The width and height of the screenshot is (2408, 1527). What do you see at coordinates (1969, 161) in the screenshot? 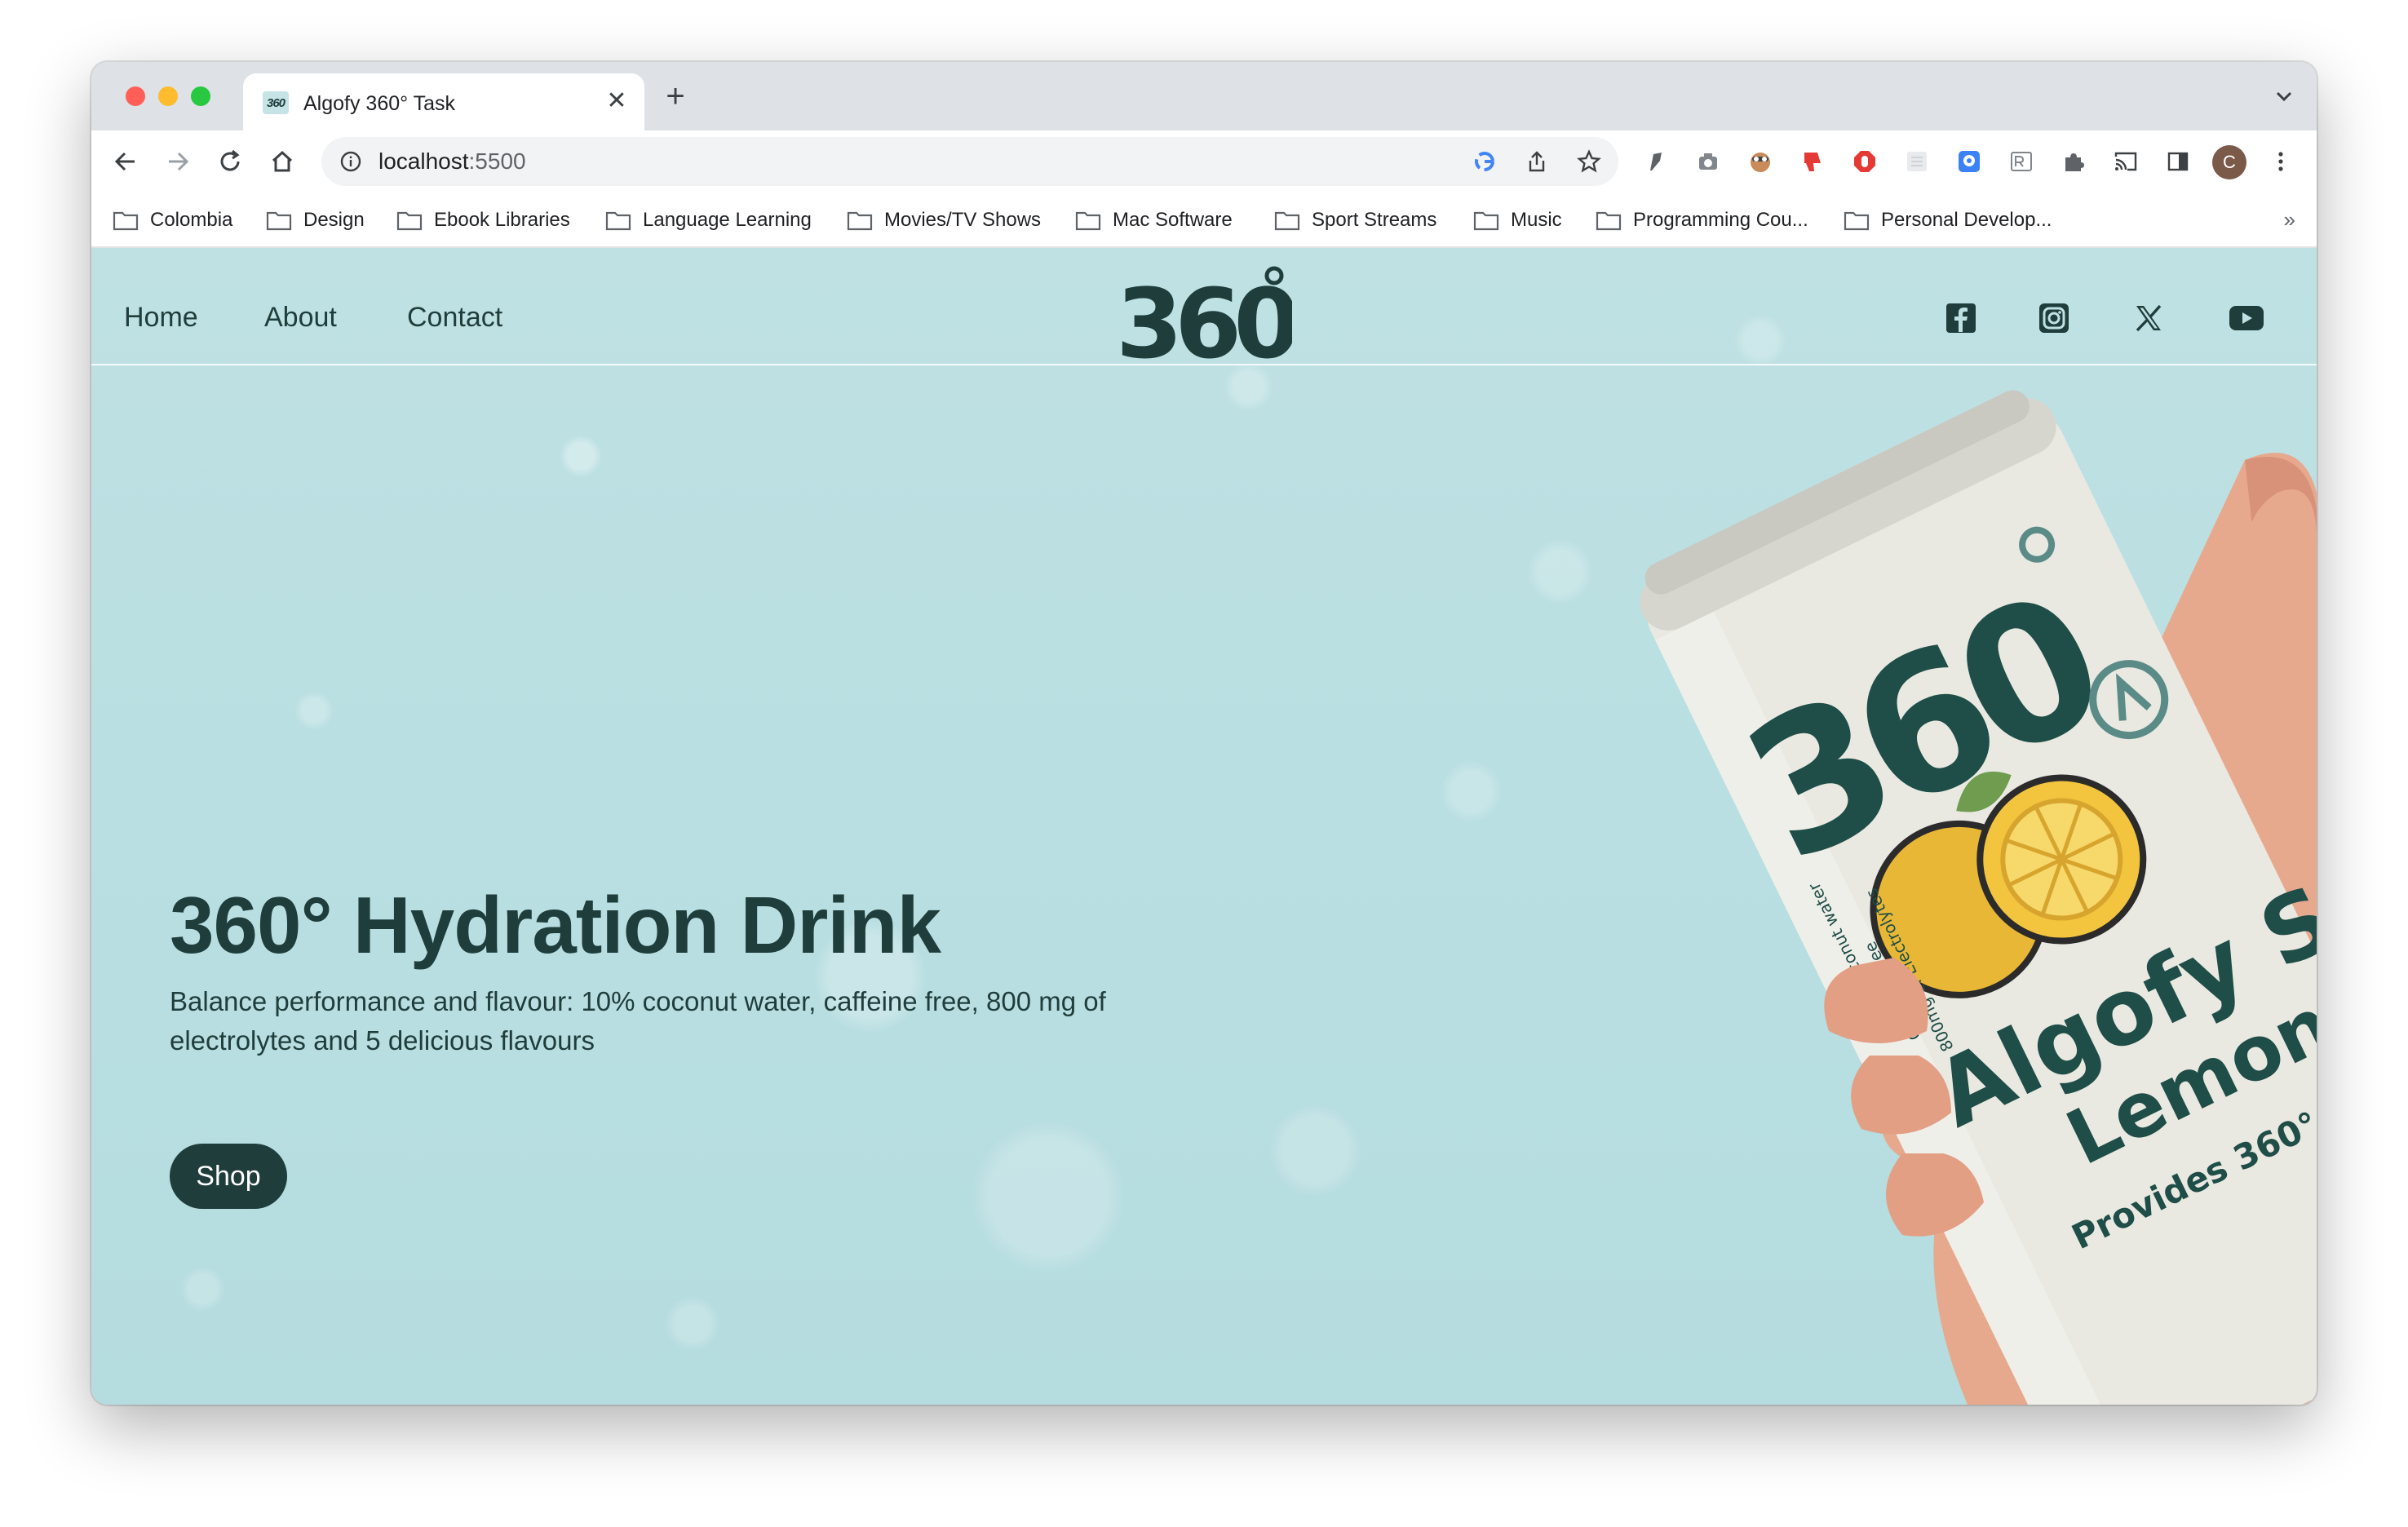
I see `extension-shield-icon` at bounding box center [1969, 161].